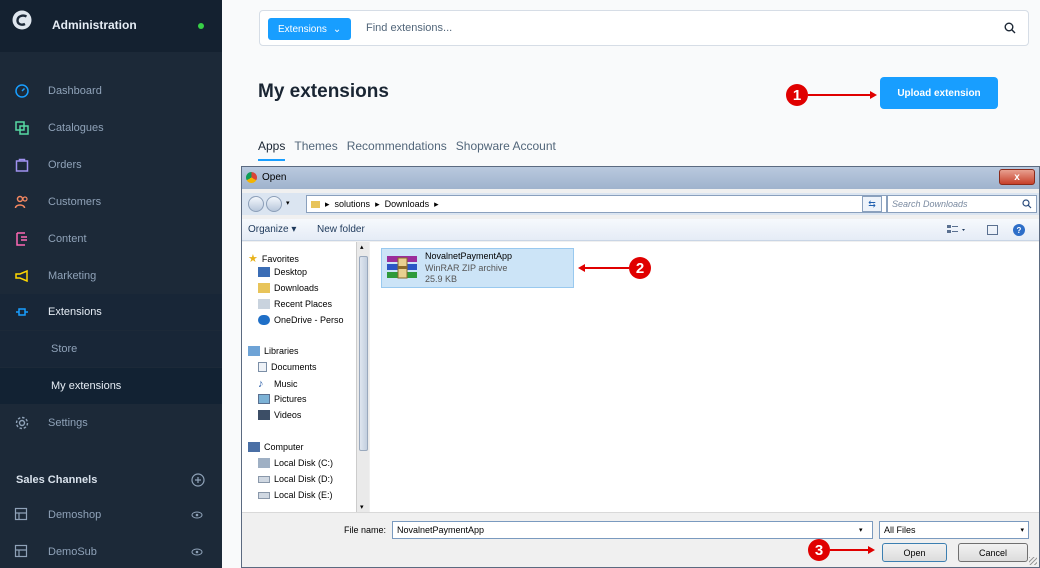  Describe the element at coordinates (111, 515) in the screenshot. I see `sales-channel-item: Demoshop` at that location.